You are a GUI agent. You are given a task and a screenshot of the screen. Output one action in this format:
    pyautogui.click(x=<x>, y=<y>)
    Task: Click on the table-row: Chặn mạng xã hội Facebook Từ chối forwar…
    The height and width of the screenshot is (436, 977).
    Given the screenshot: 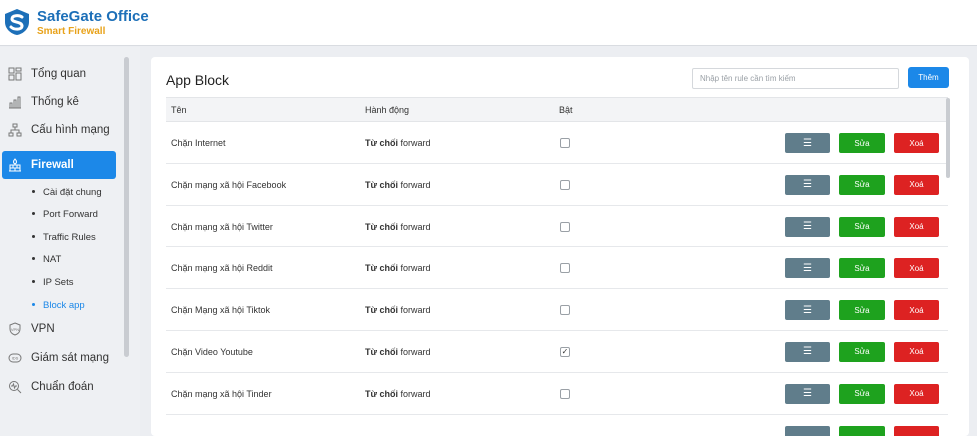 What is the action you would take?
    pyautogui.click(x=557, y=185)
    